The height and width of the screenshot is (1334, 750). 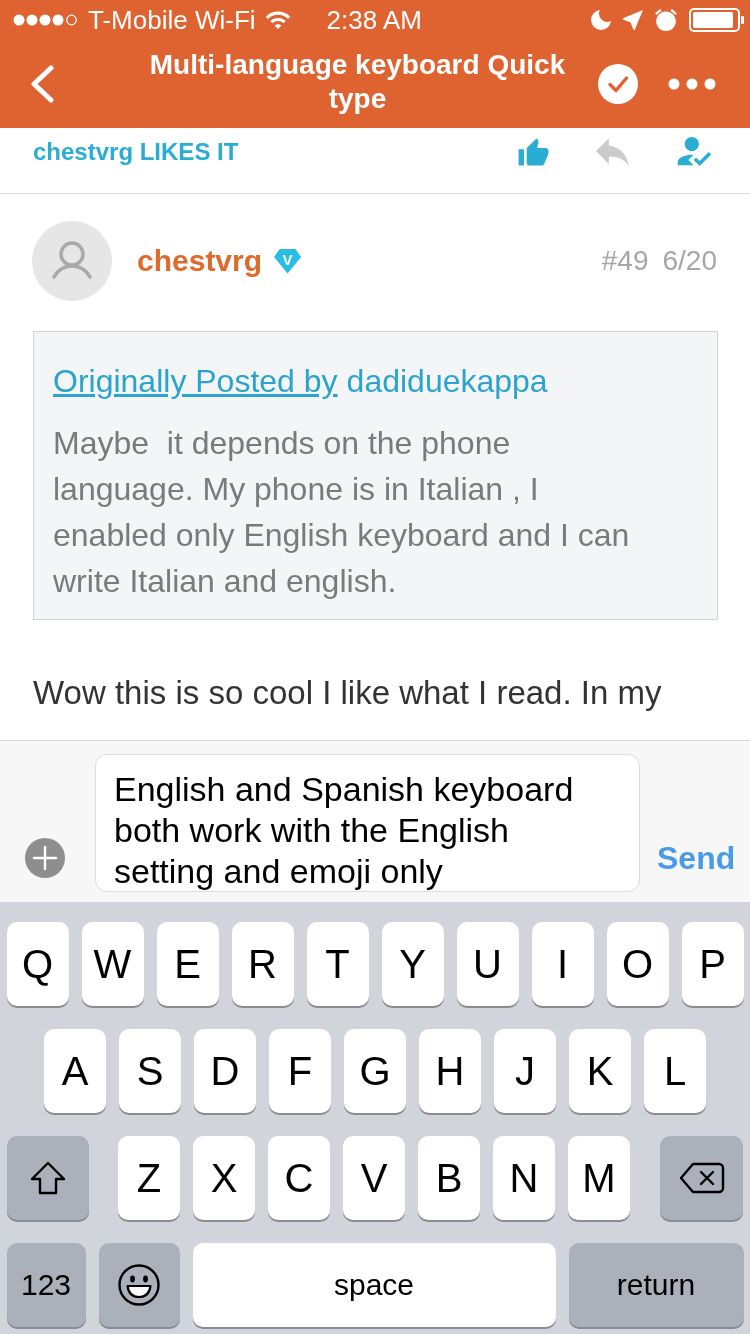 I want to click on shift-arrow-icon, so click(x=48, y=1178).